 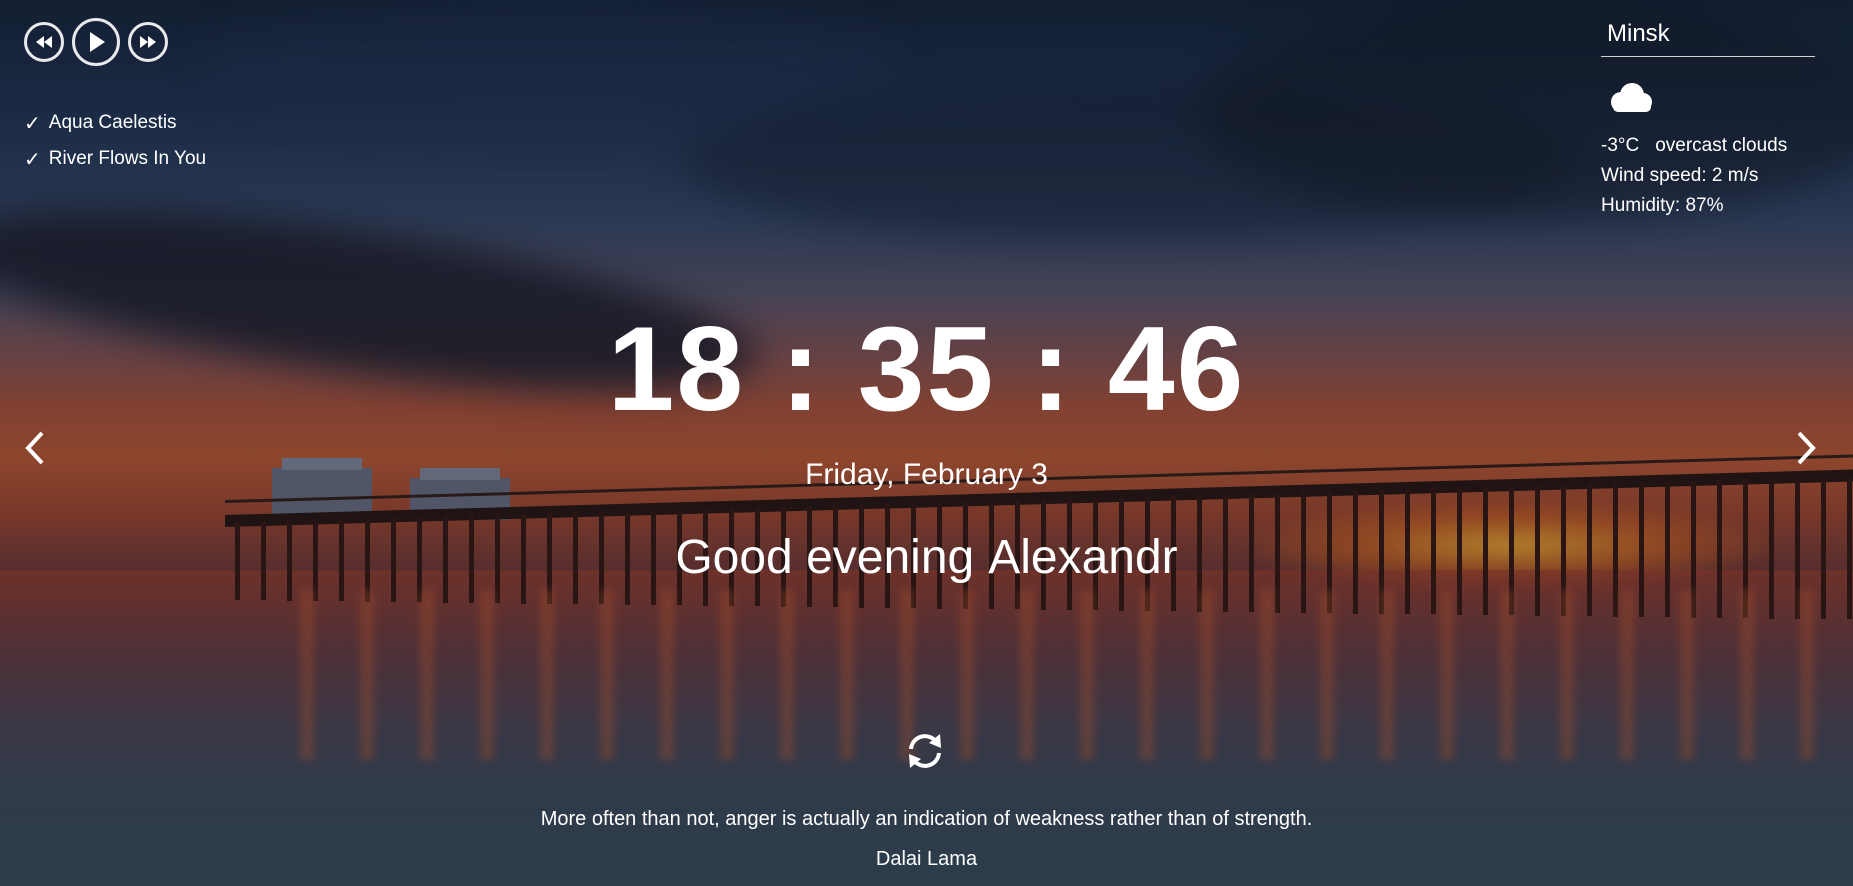 I want to click on playlist: ✓ Aqua Caelestis ✓ River Flows In You, so click(x=115, y=141).